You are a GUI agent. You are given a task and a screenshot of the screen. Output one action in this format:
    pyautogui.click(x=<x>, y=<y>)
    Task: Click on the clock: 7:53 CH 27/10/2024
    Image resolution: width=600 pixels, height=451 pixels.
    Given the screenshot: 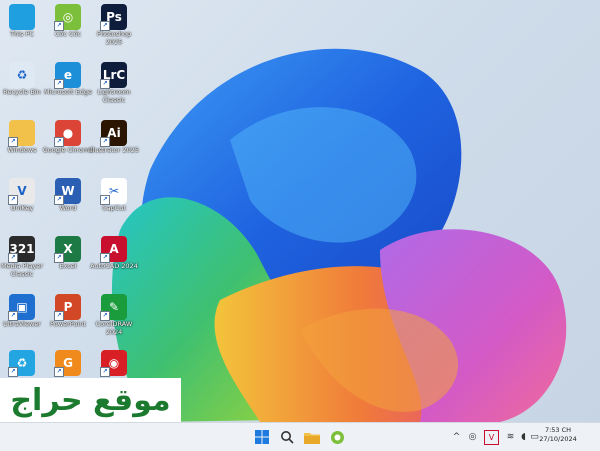 What is the action you would take?
    pyautogui.click(x=558, y=435)
    